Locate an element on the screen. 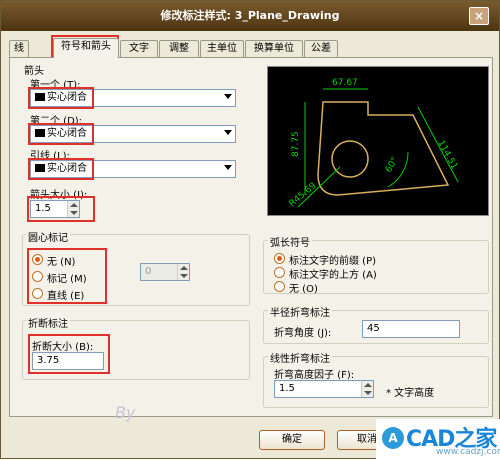  arc-none-label: 无 (O) is located at coordinates (303, 289).